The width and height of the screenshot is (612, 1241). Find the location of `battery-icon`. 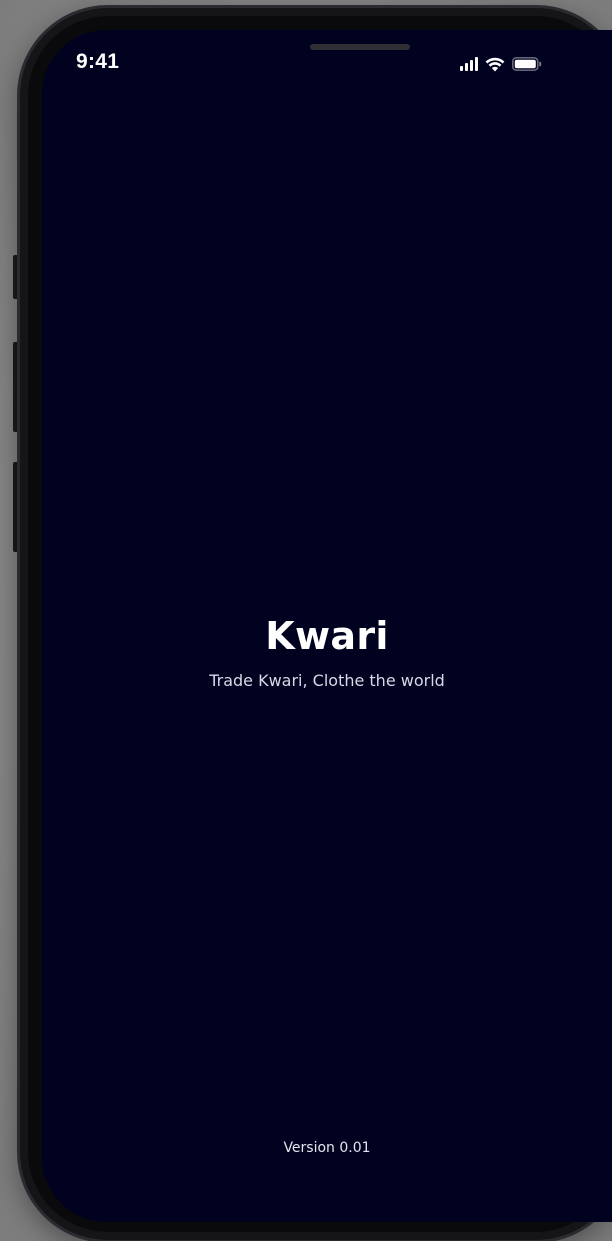

battery-icon is located at coordinates (527, 64).